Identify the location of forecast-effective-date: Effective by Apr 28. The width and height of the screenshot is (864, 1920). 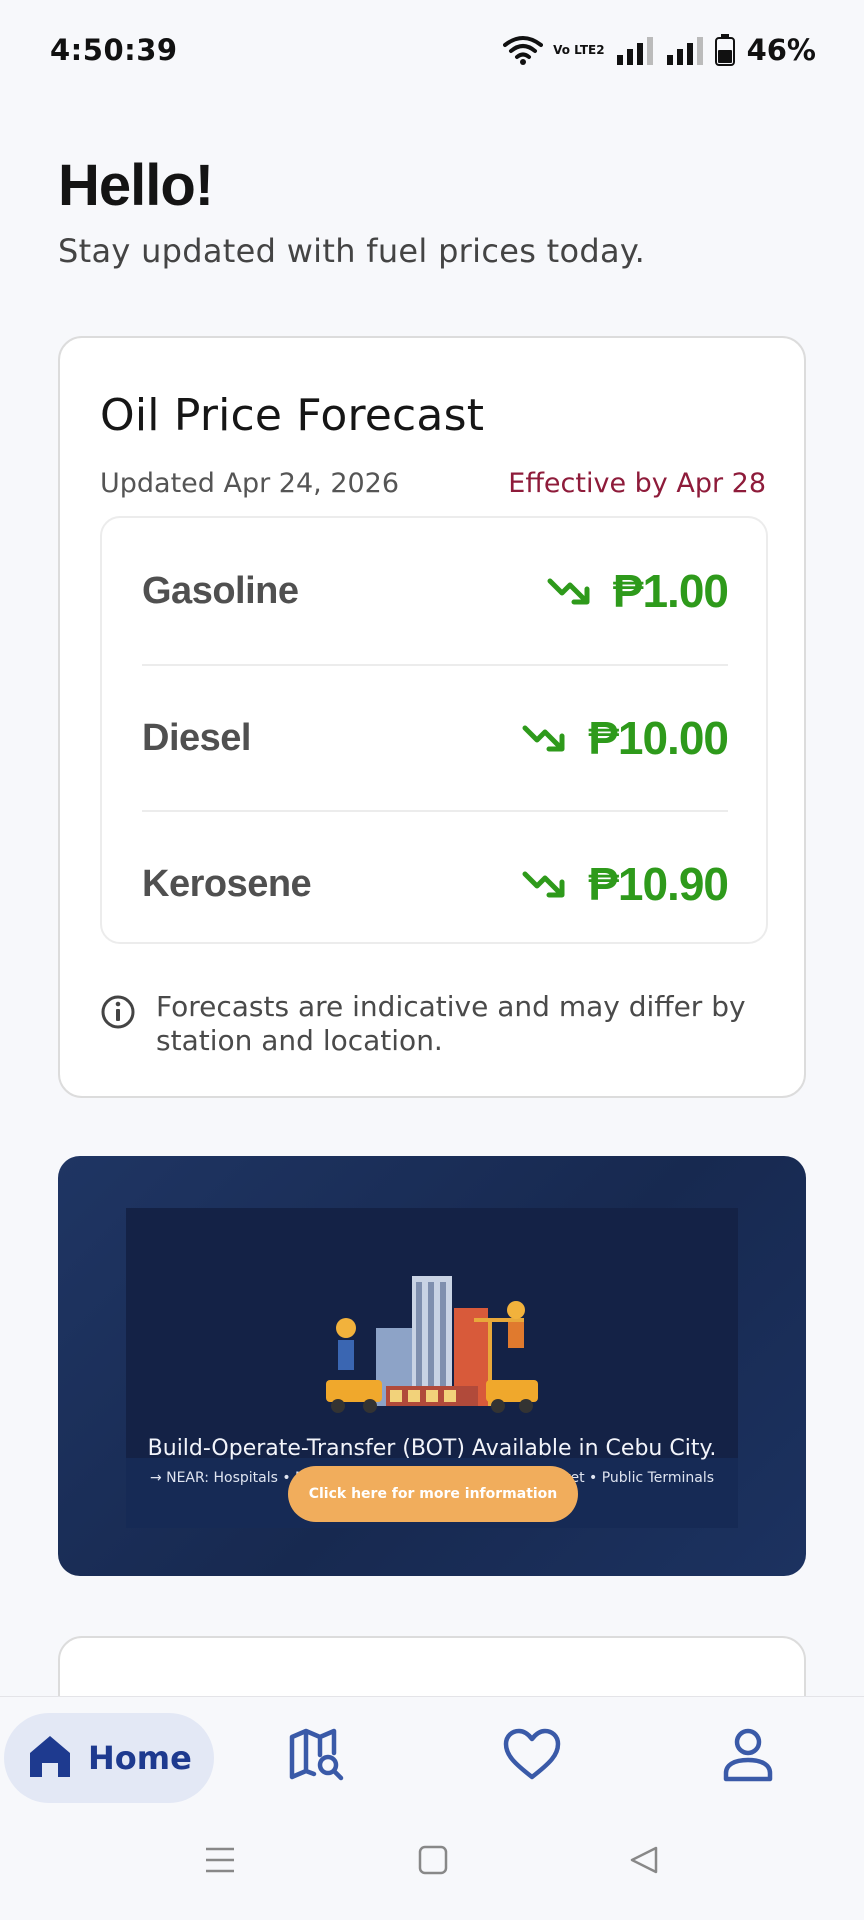
(637, 483).